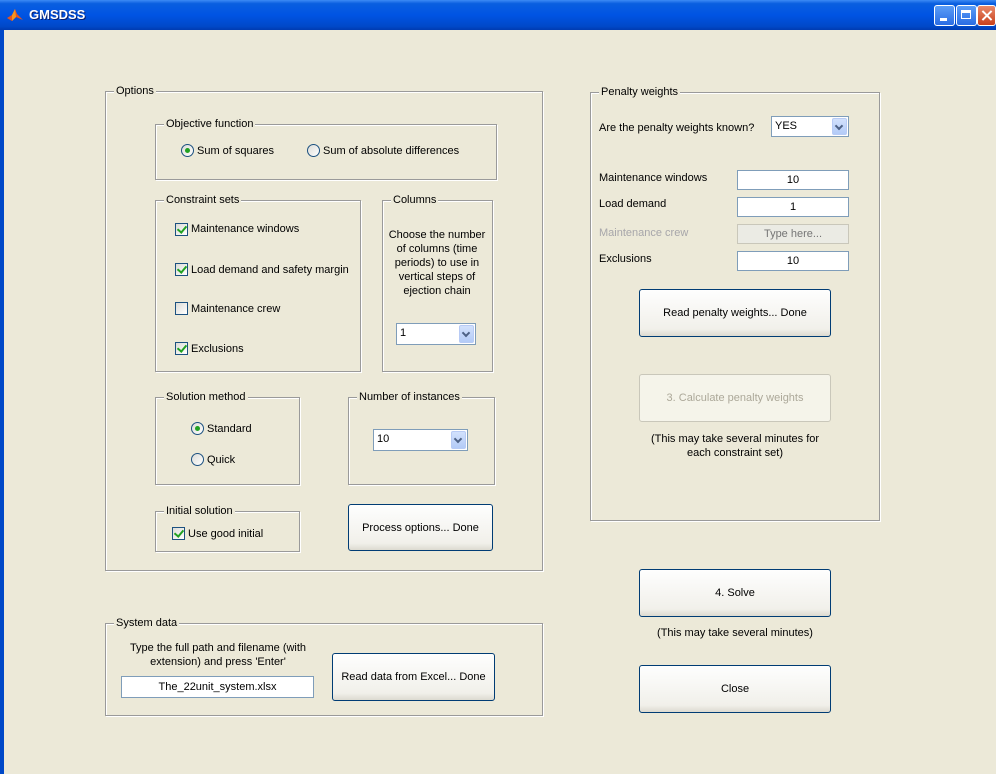  I want to click on number-of-instances-legend: Number of instances, so click(409, 397).